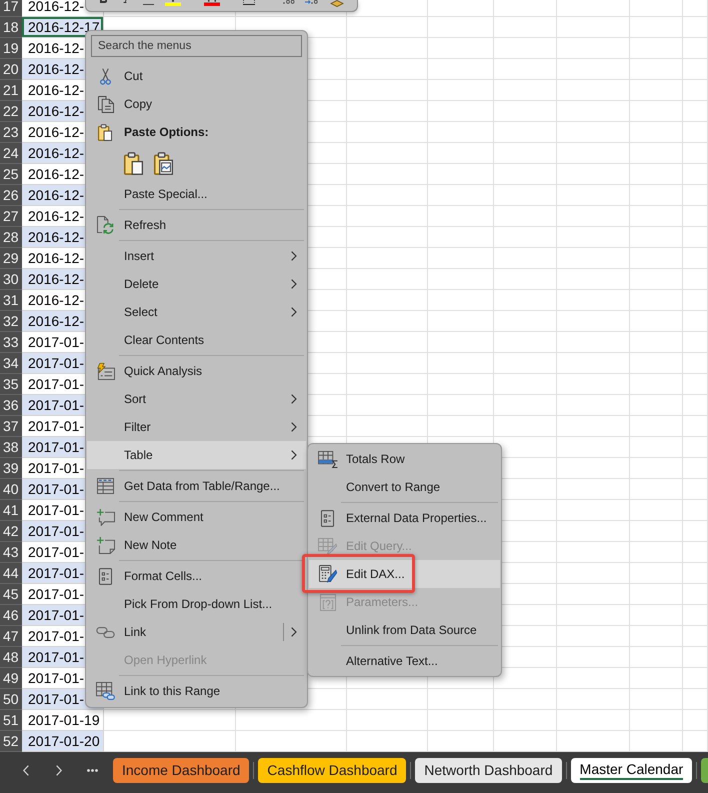 The height and width of the screenshot is (793, 708). What do you see at coordinates (105, 517) in the screenshot?
I see `comment-plus-icon` at bounding box center [105, 517].